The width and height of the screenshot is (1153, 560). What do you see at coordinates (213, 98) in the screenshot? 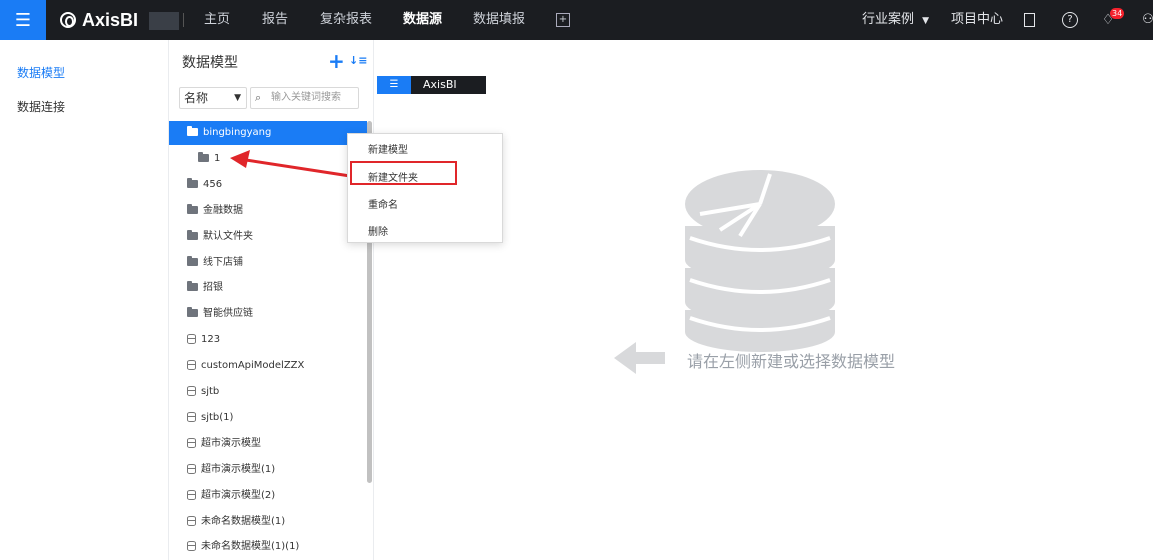
I see `filter-field-select: 名称 ▼` at bounding box center [213, 98].